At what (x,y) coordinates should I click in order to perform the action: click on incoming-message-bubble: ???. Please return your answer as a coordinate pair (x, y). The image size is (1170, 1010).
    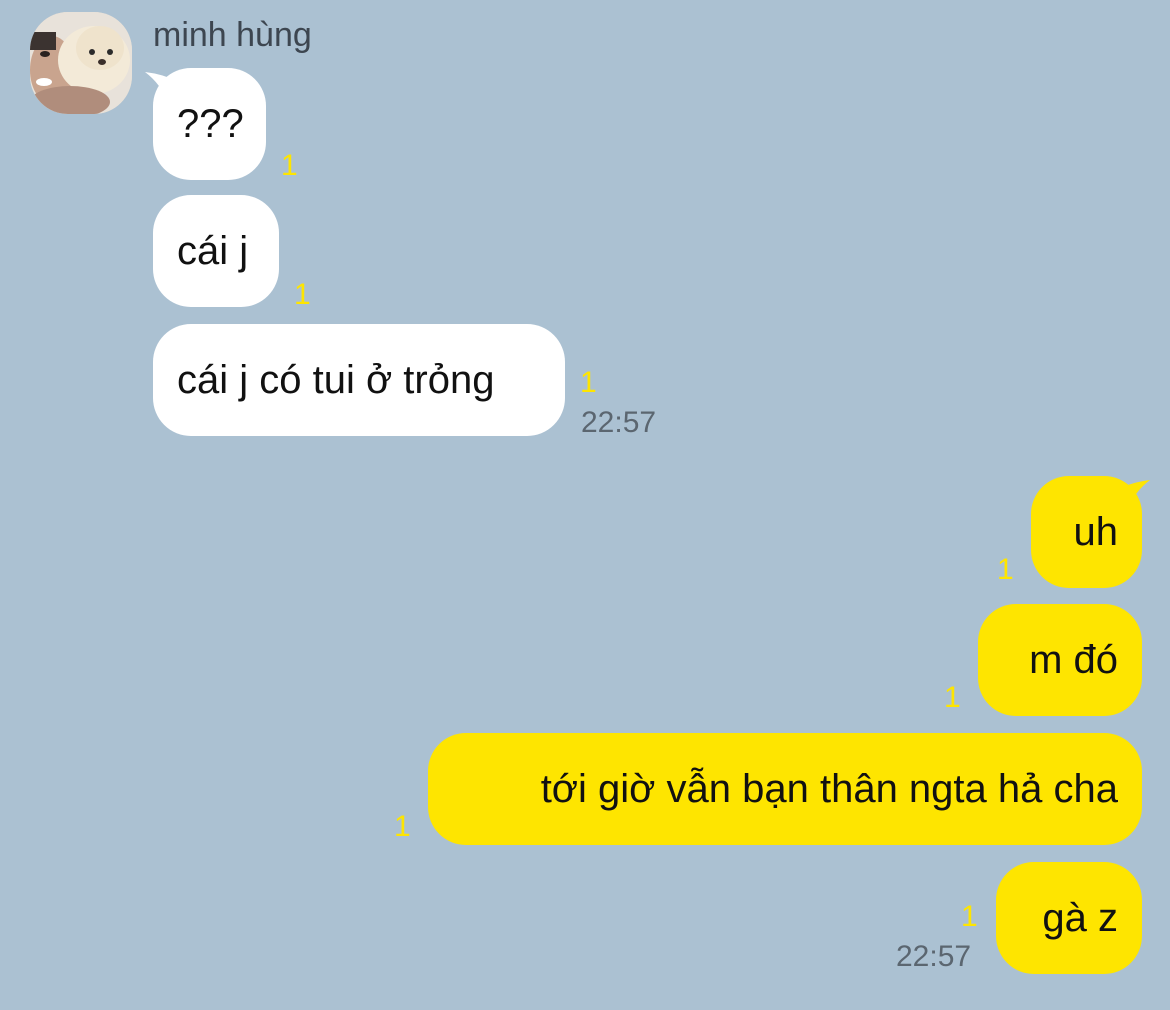
    Looking at the image, I should click on (209, 124).